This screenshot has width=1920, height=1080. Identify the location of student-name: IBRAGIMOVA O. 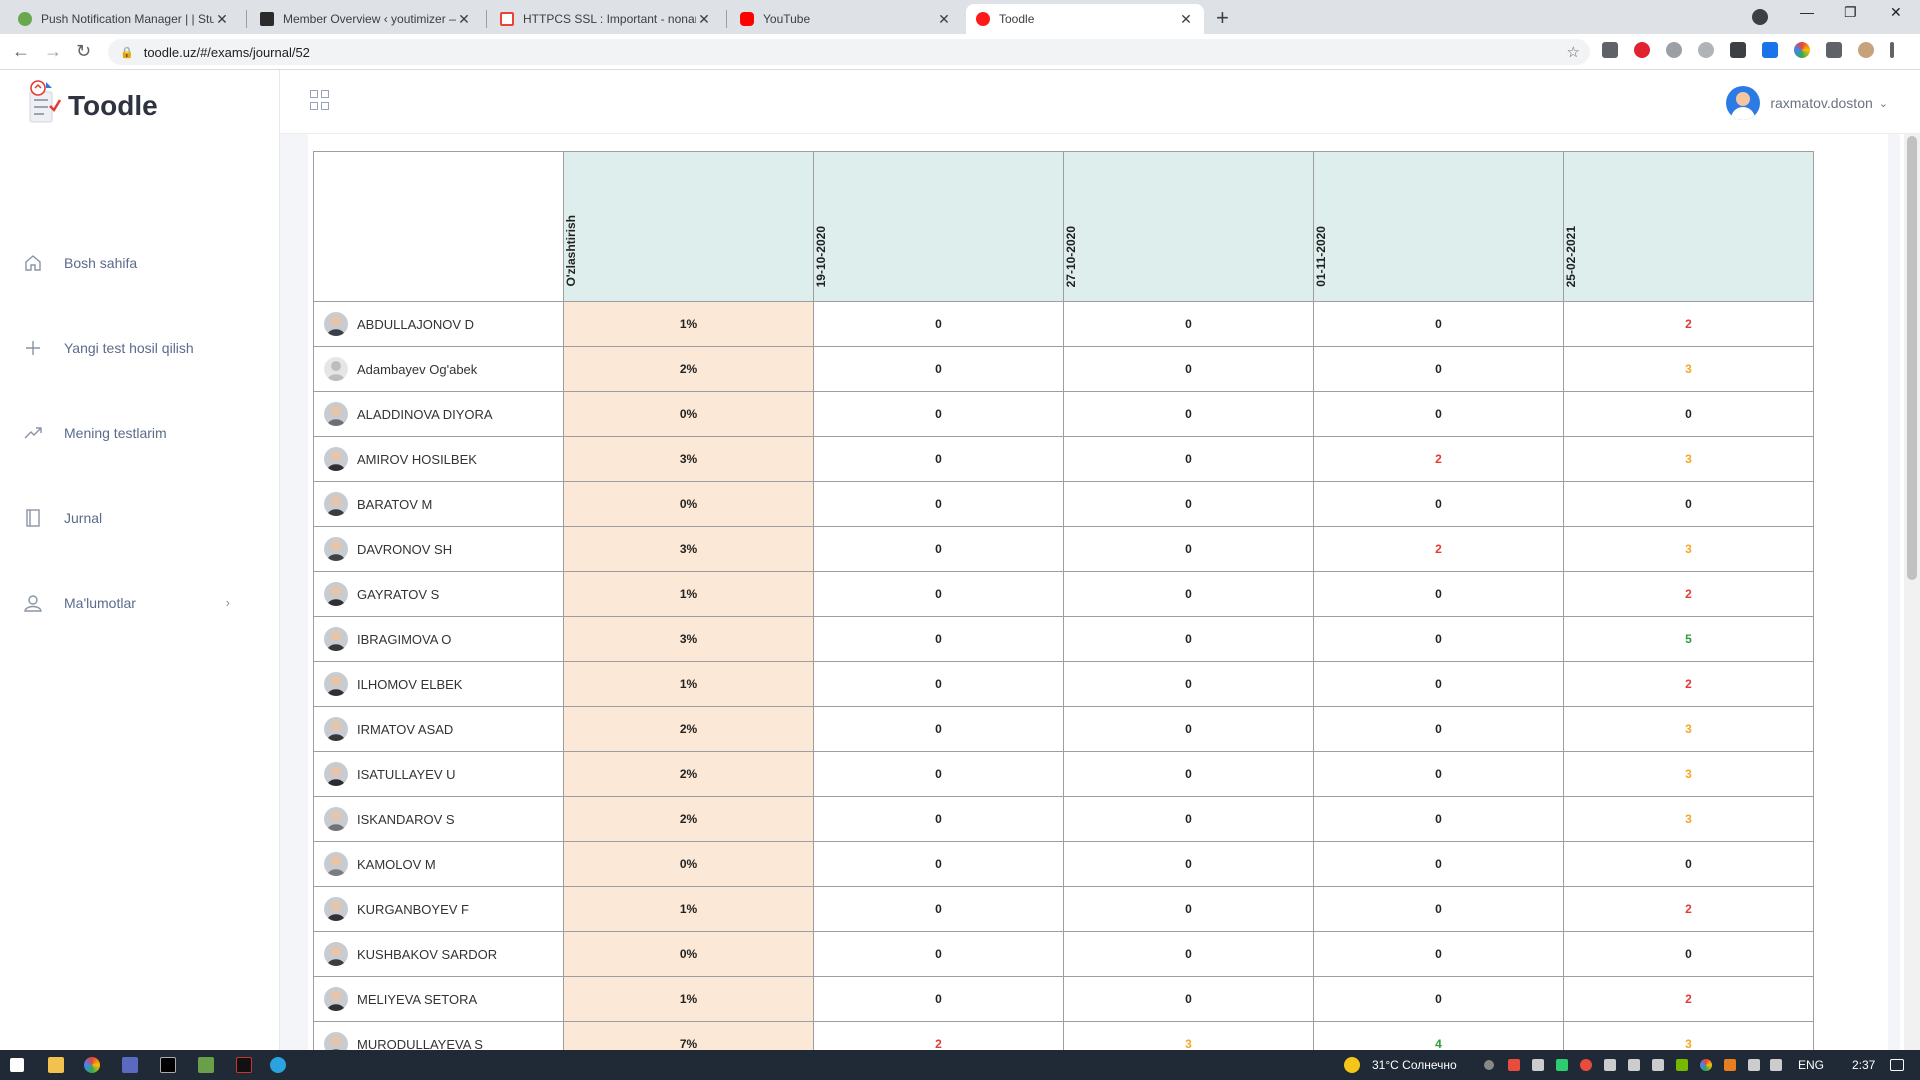
(404, 639).